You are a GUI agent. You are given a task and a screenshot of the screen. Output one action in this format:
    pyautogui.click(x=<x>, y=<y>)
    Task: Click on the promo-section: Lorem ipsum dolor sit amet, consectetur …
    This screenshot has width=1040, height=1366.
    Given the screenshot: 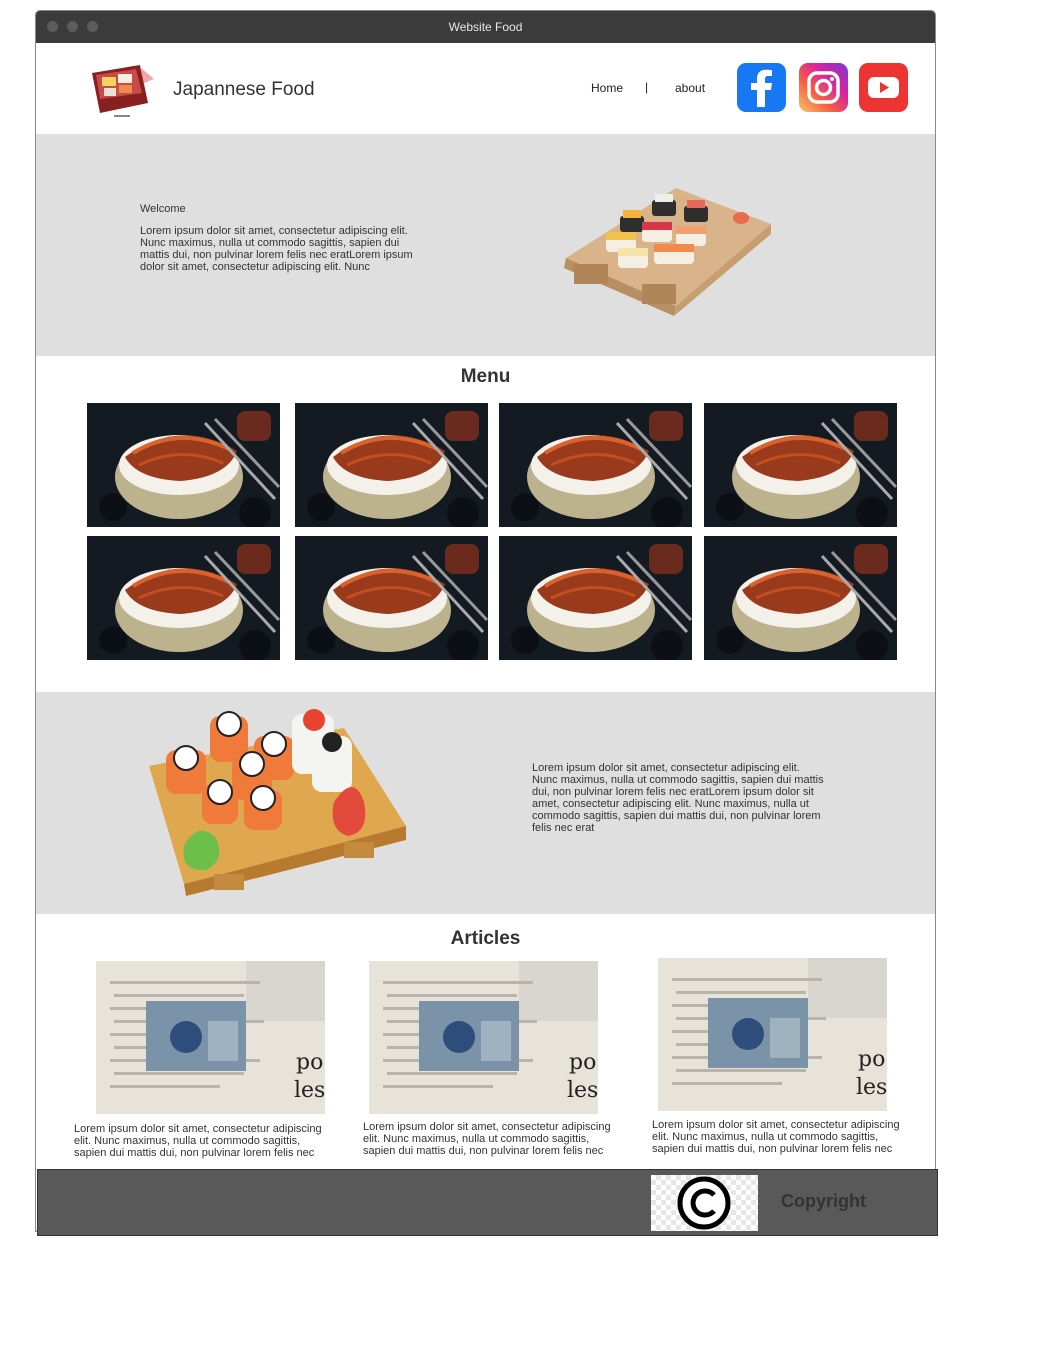 What is the action you would take?
    pyautogui.click(x=485, y=803)
    